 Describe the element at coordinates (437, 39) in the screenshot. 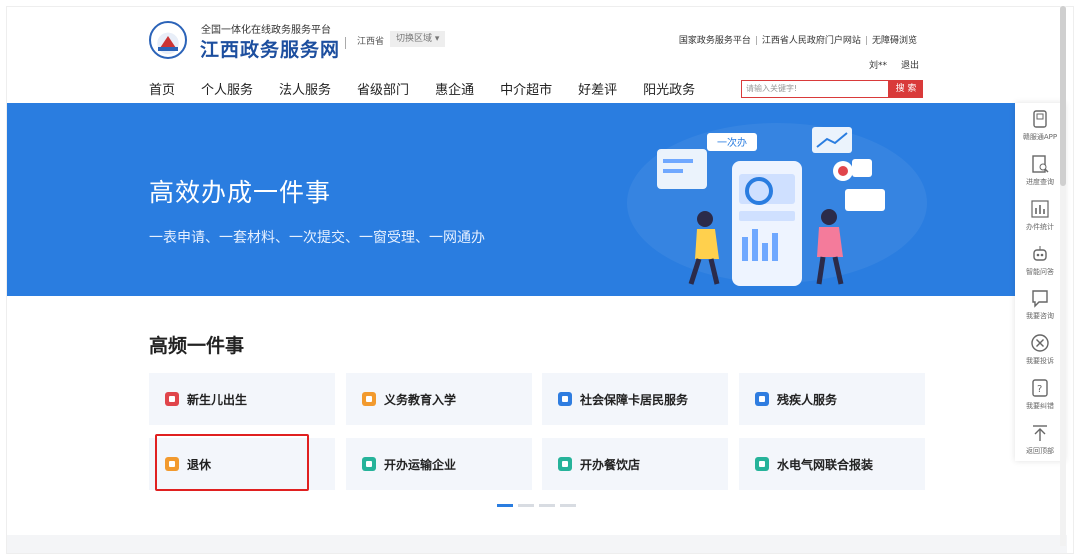

I see `caret-down-icon: ▾` at that location.